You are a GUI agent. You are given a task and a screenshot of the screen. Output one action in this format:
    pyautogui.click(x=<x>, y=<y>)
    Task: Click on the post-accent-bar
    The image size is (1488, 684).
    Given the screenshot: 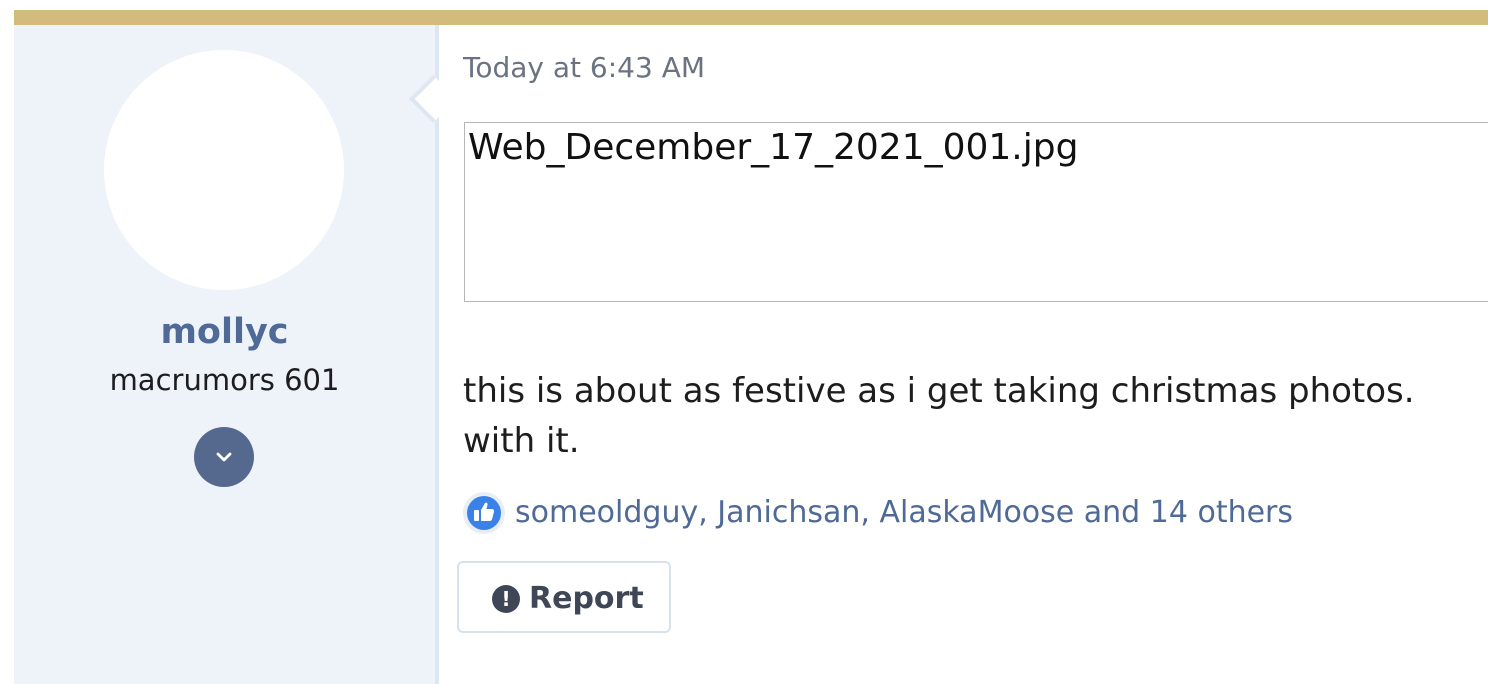 What is the action you would take?
    pyautogui.click(x=751, y=17)
    